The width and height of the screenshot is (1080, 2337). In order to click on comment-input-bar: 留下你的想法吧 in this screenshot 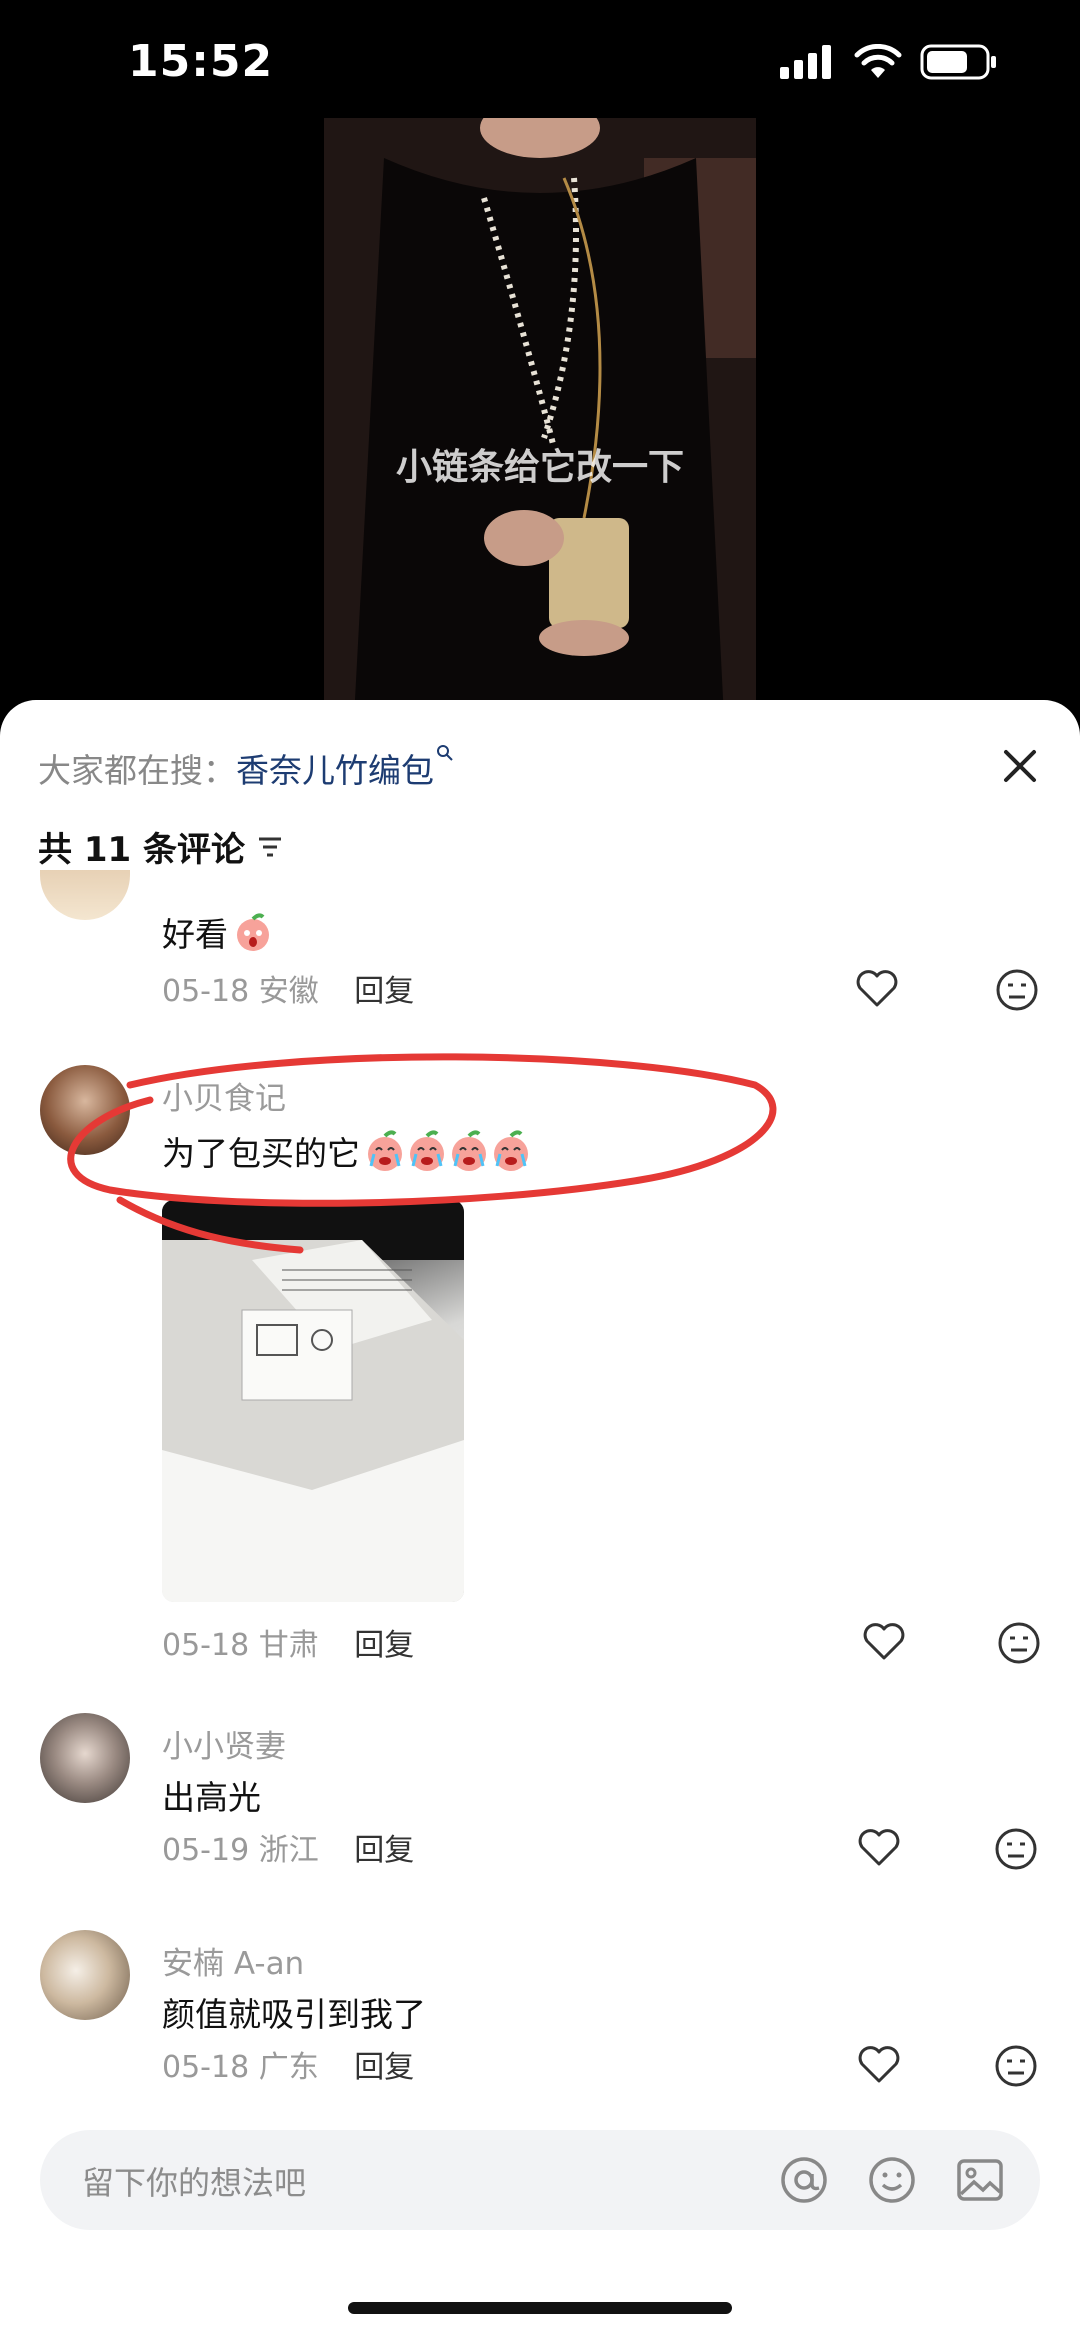, I will do `click(540, 2180)`.